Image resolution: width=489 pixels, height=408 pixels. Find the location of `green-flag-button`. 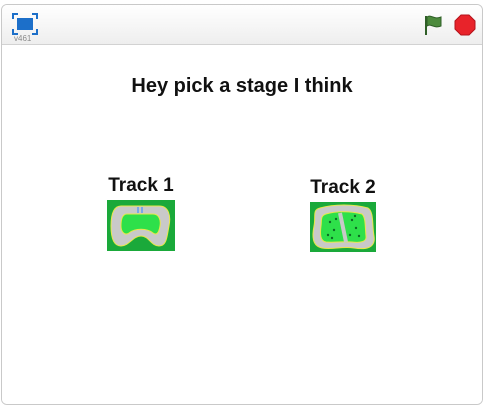

green-flag-button is located at coordinates (433, 25).